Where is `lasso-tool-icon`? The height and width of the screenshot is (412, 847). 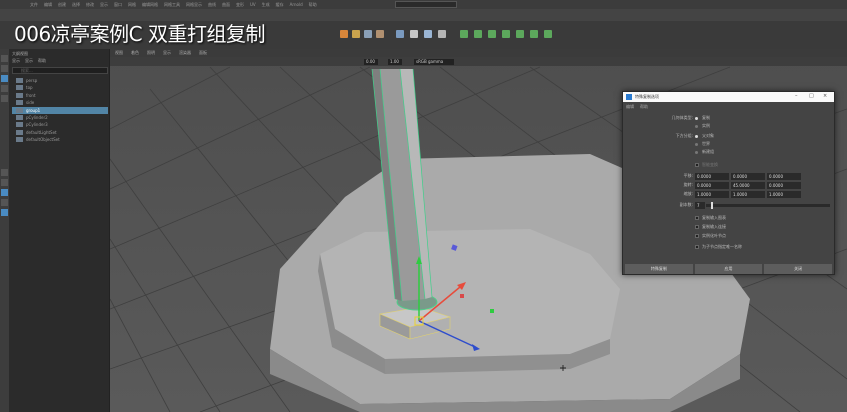 lasso-tool-icon is located at coordinates (4, 68).